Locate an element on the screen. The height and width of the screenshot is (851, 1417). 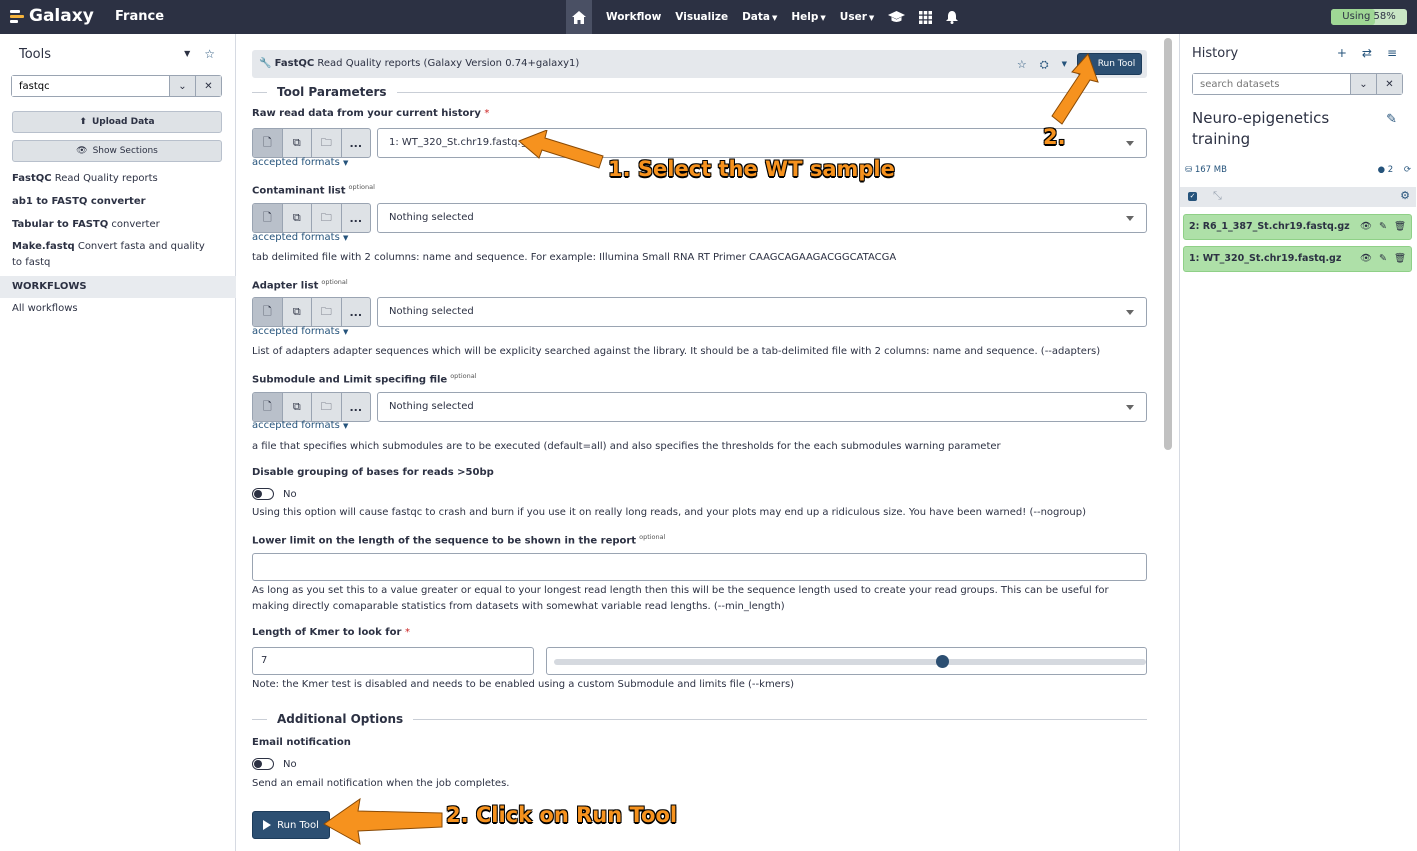
nav-help: Help ▼ is located at coordinates (808, 17).